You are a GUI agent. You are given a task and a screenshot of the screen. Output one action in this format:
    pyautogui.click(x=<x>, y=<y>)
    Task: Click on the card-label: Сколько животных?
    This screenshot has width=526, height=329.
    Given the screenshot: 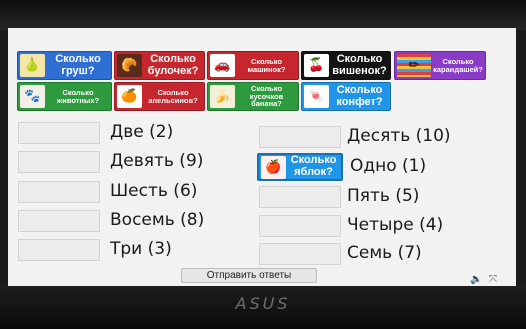 What is the action you would take?
    pyautogui.click(x=78, y=96)
    